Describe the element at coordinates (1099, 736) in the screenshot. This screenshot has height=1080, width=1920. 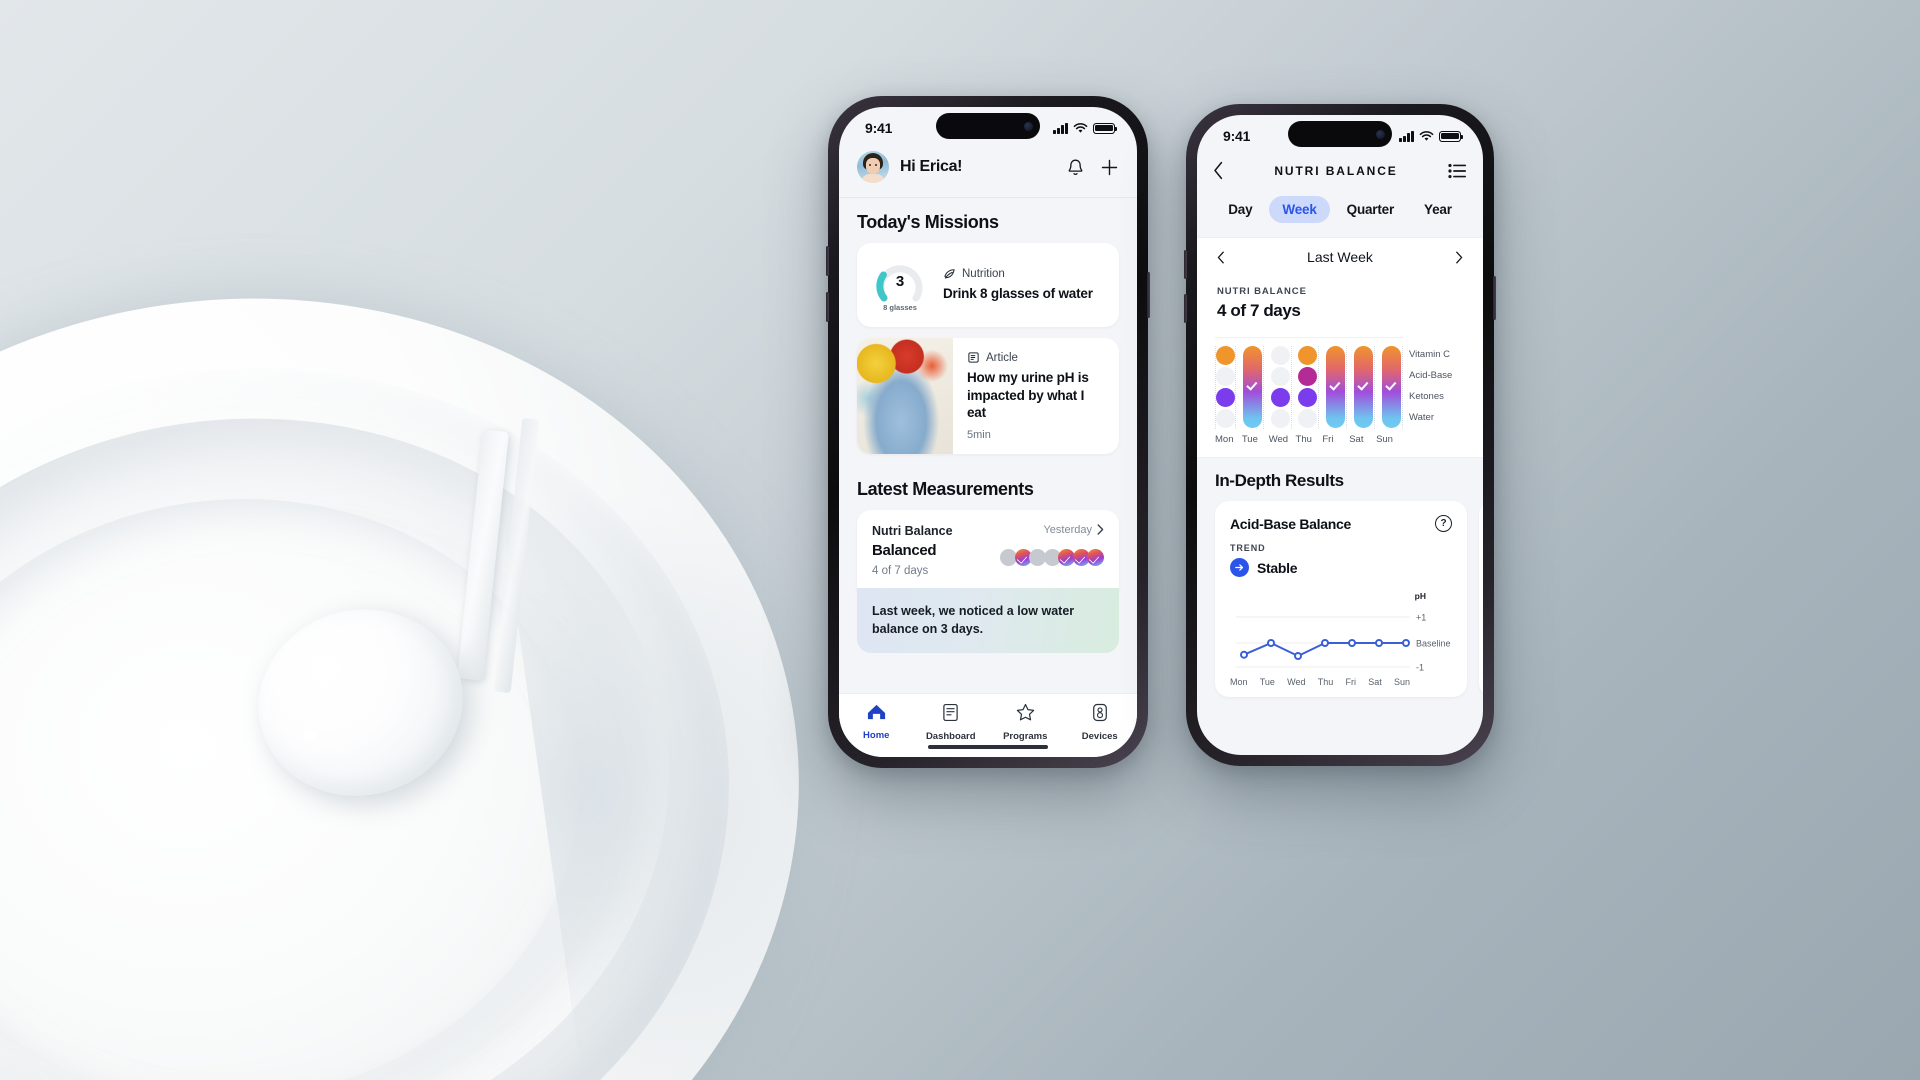
I see `tab-devices-label: Devices` at that location.